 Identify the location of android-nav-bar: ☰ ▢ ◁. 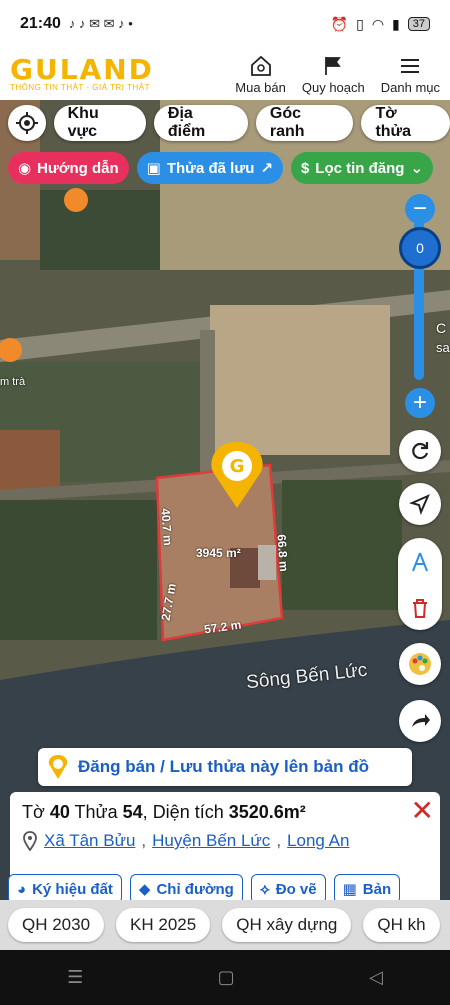
(225, 977).